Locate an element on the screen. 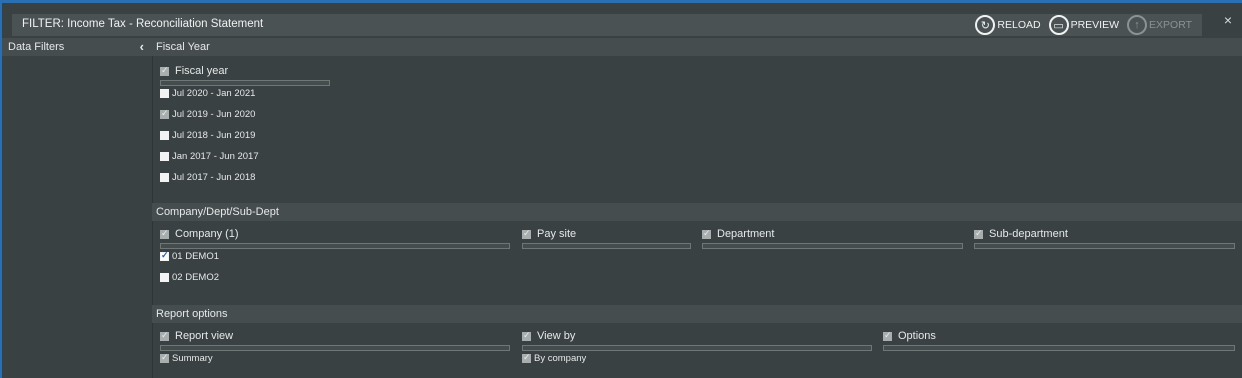 Image resolution: width=1242 pixels, height=378 pixels. view-by-header-label: View by is located at coordinates (556, 336).